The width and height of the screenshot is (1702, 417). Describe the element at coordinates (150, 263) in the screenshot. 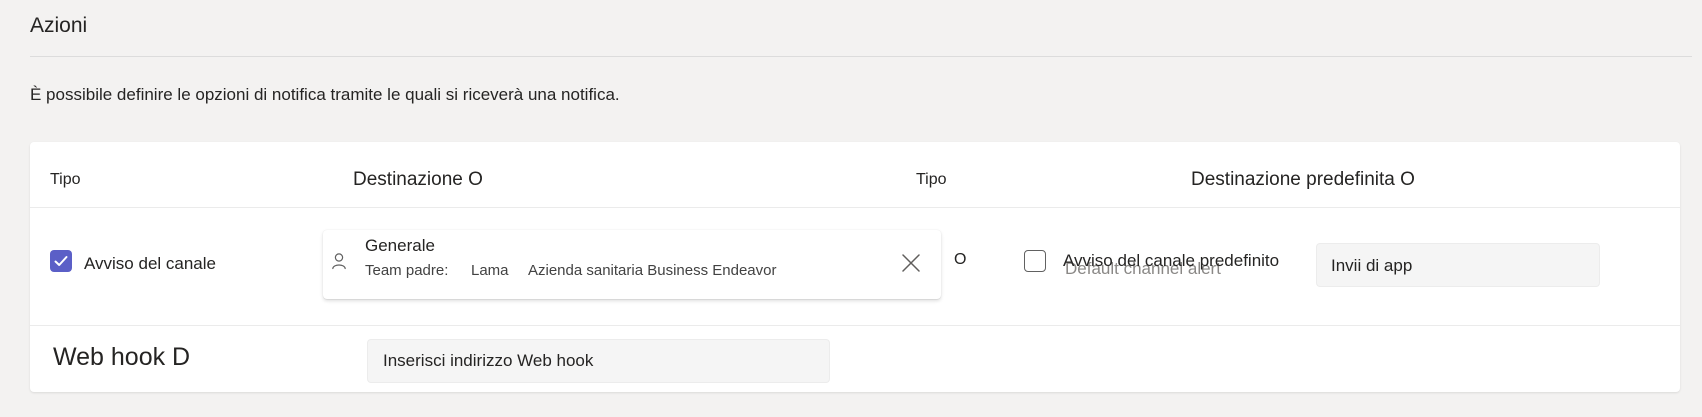

I see `channel-alert-label: Avviso del canale` at that location.